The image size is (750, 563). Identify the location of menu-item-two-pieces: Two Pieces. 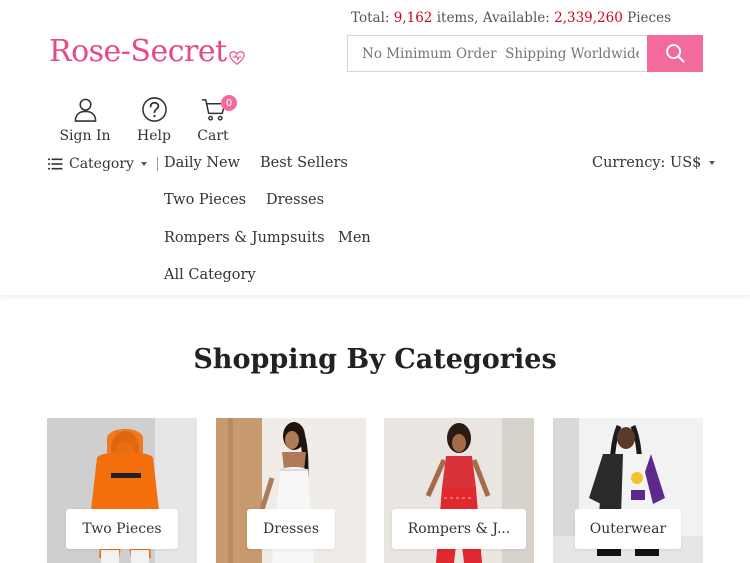
(205, 200).